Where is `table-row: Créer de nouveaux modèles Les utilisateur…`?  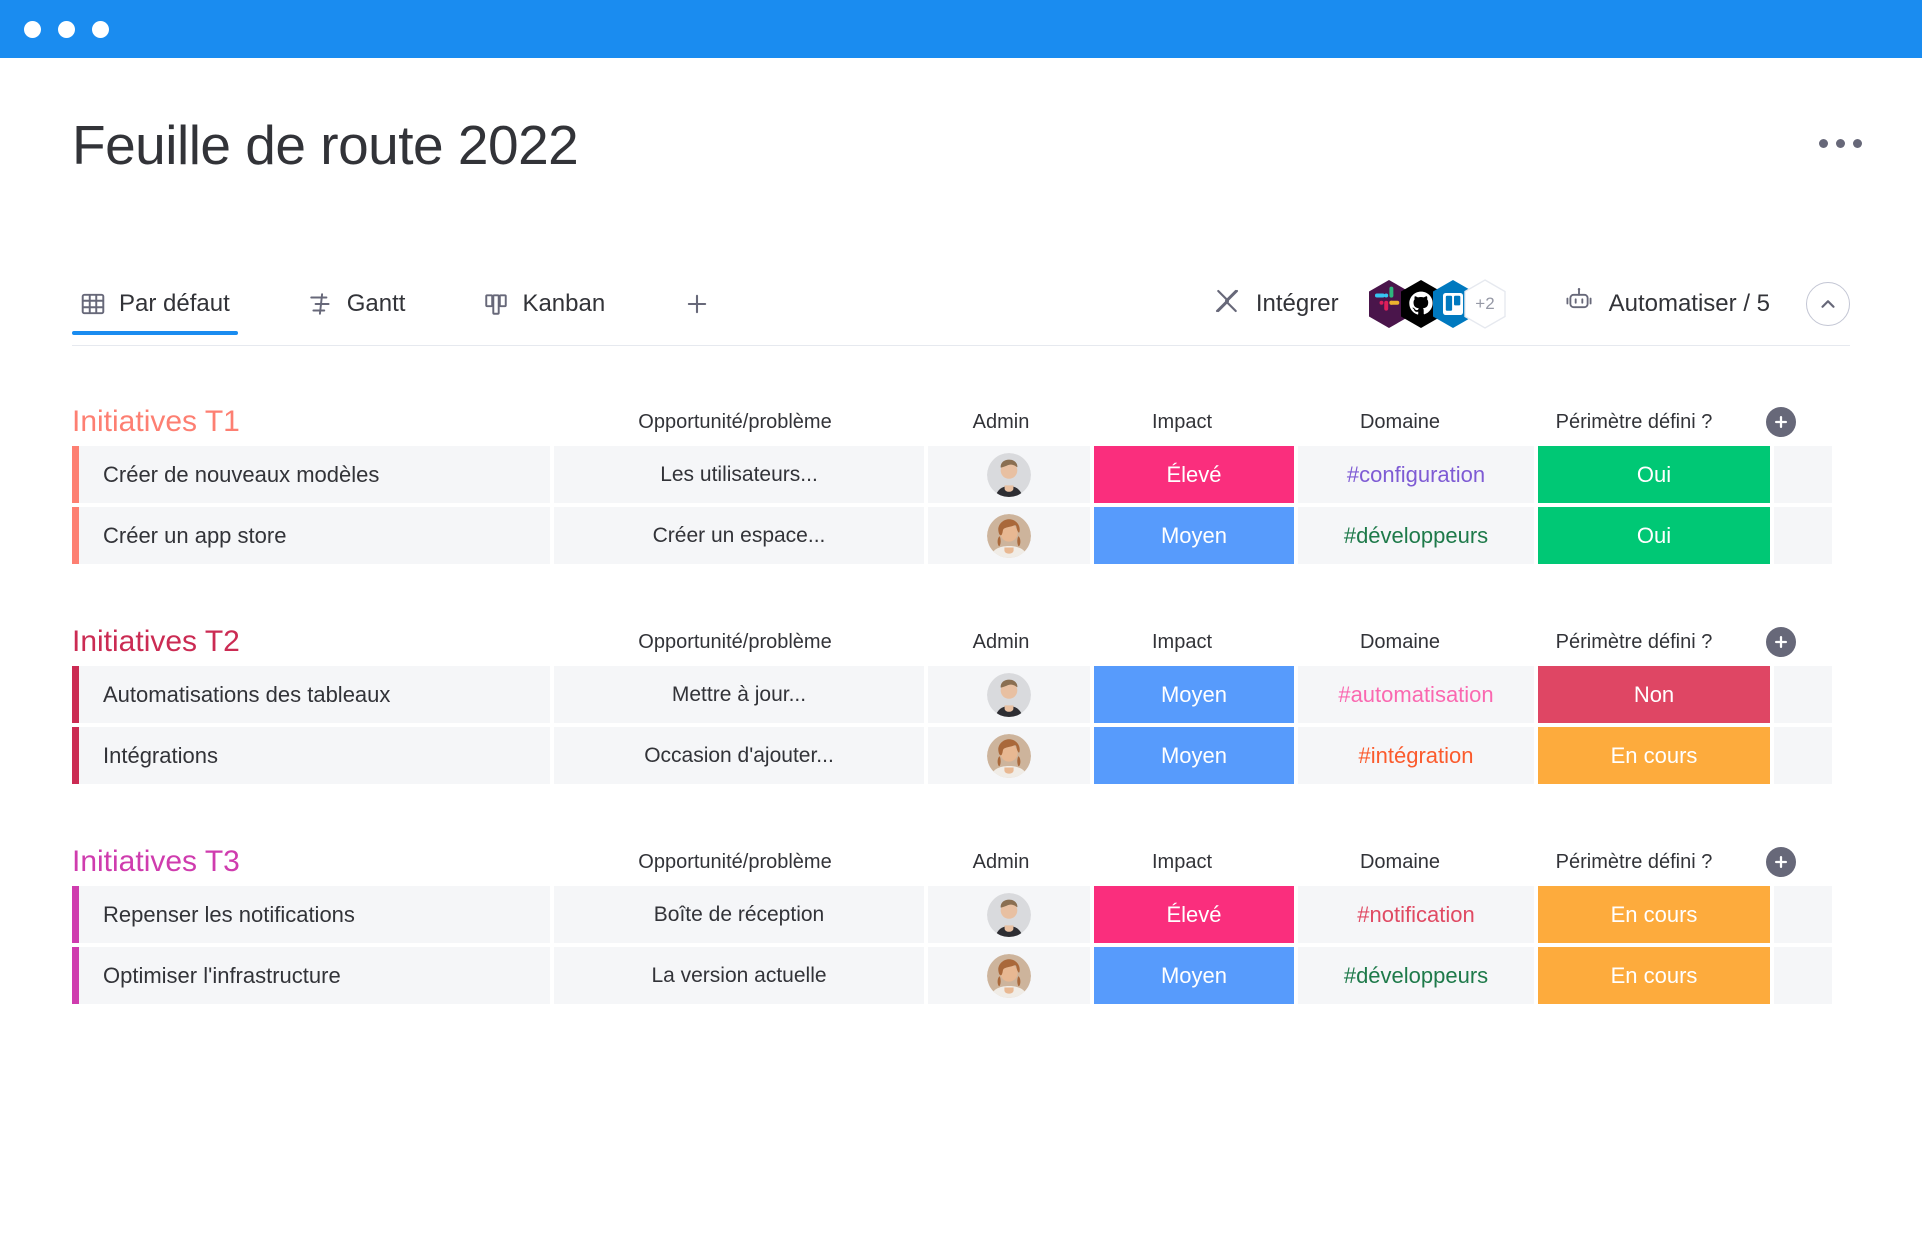 table-row: Créer de nouveaux modèles Les utilisateur… is located at coordinates (961, 474).